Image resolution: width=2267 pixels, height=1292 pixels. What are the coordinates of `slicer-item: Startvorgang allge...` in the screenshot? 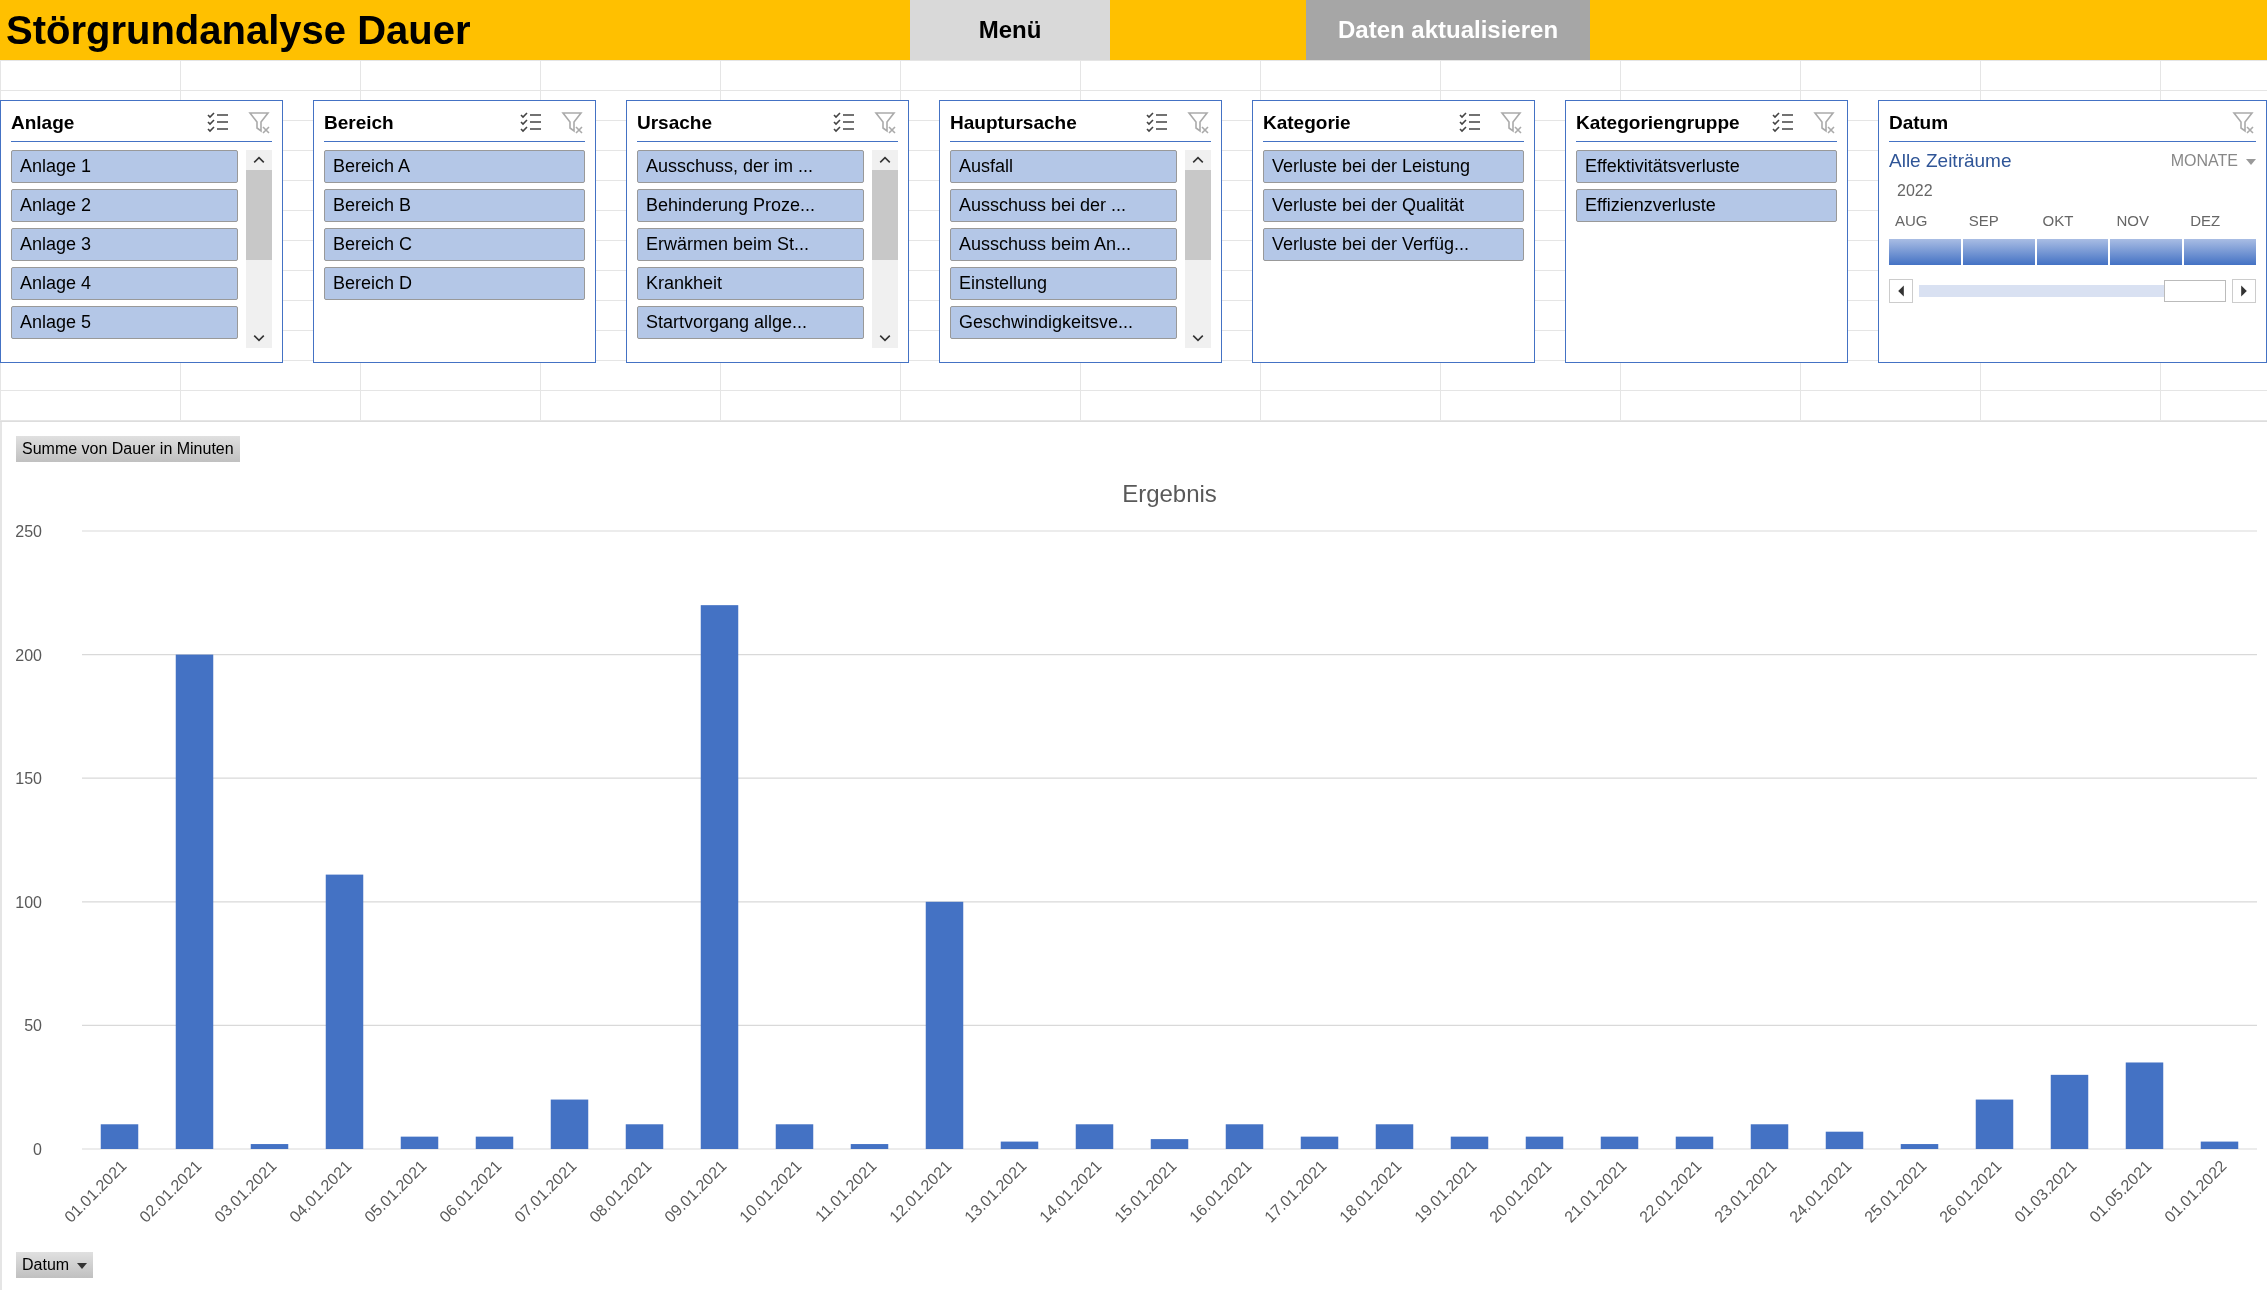 It's located at (750, 322).